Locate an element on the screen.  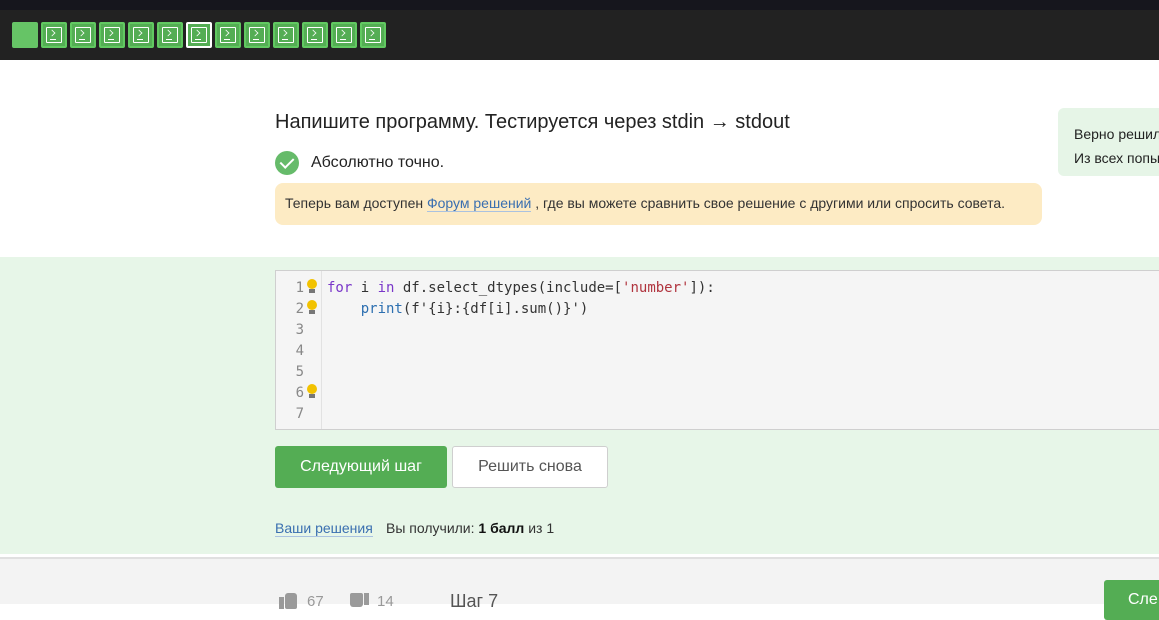
checkmark-icon is located at coordinates (287, 163).